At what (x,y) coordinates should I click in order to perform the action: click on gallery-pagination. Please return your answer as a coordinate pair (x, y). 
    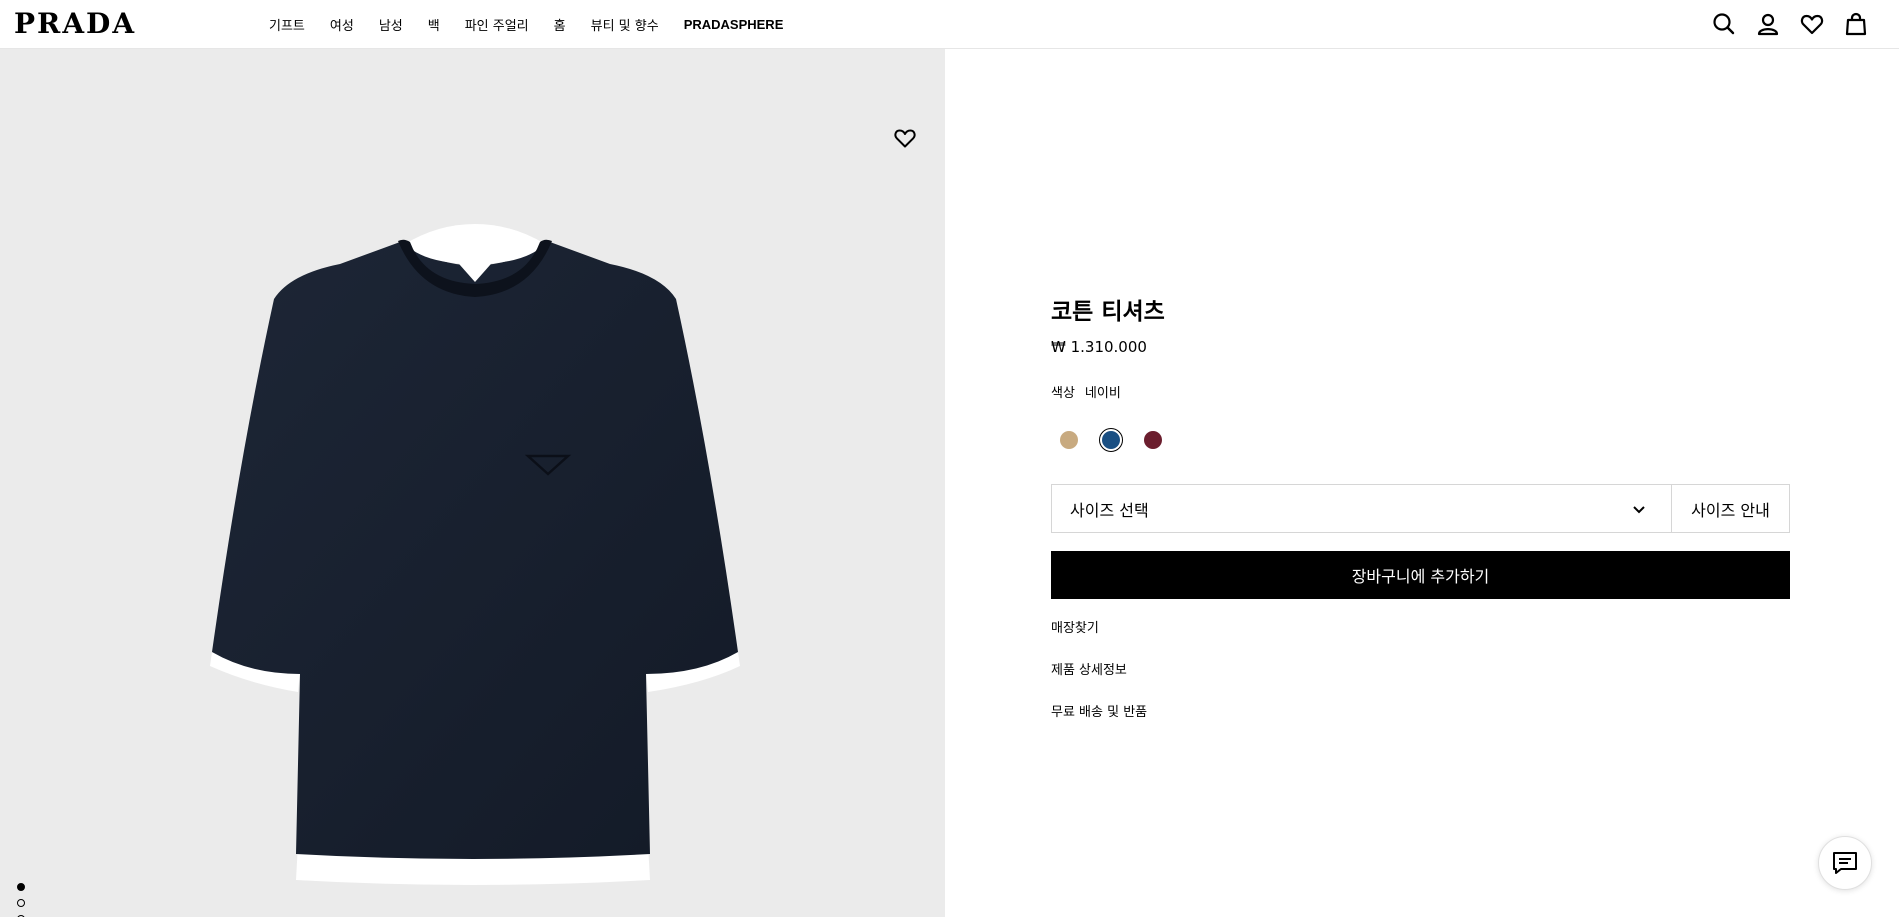
    Looking at the image, I should click on (21, 900).